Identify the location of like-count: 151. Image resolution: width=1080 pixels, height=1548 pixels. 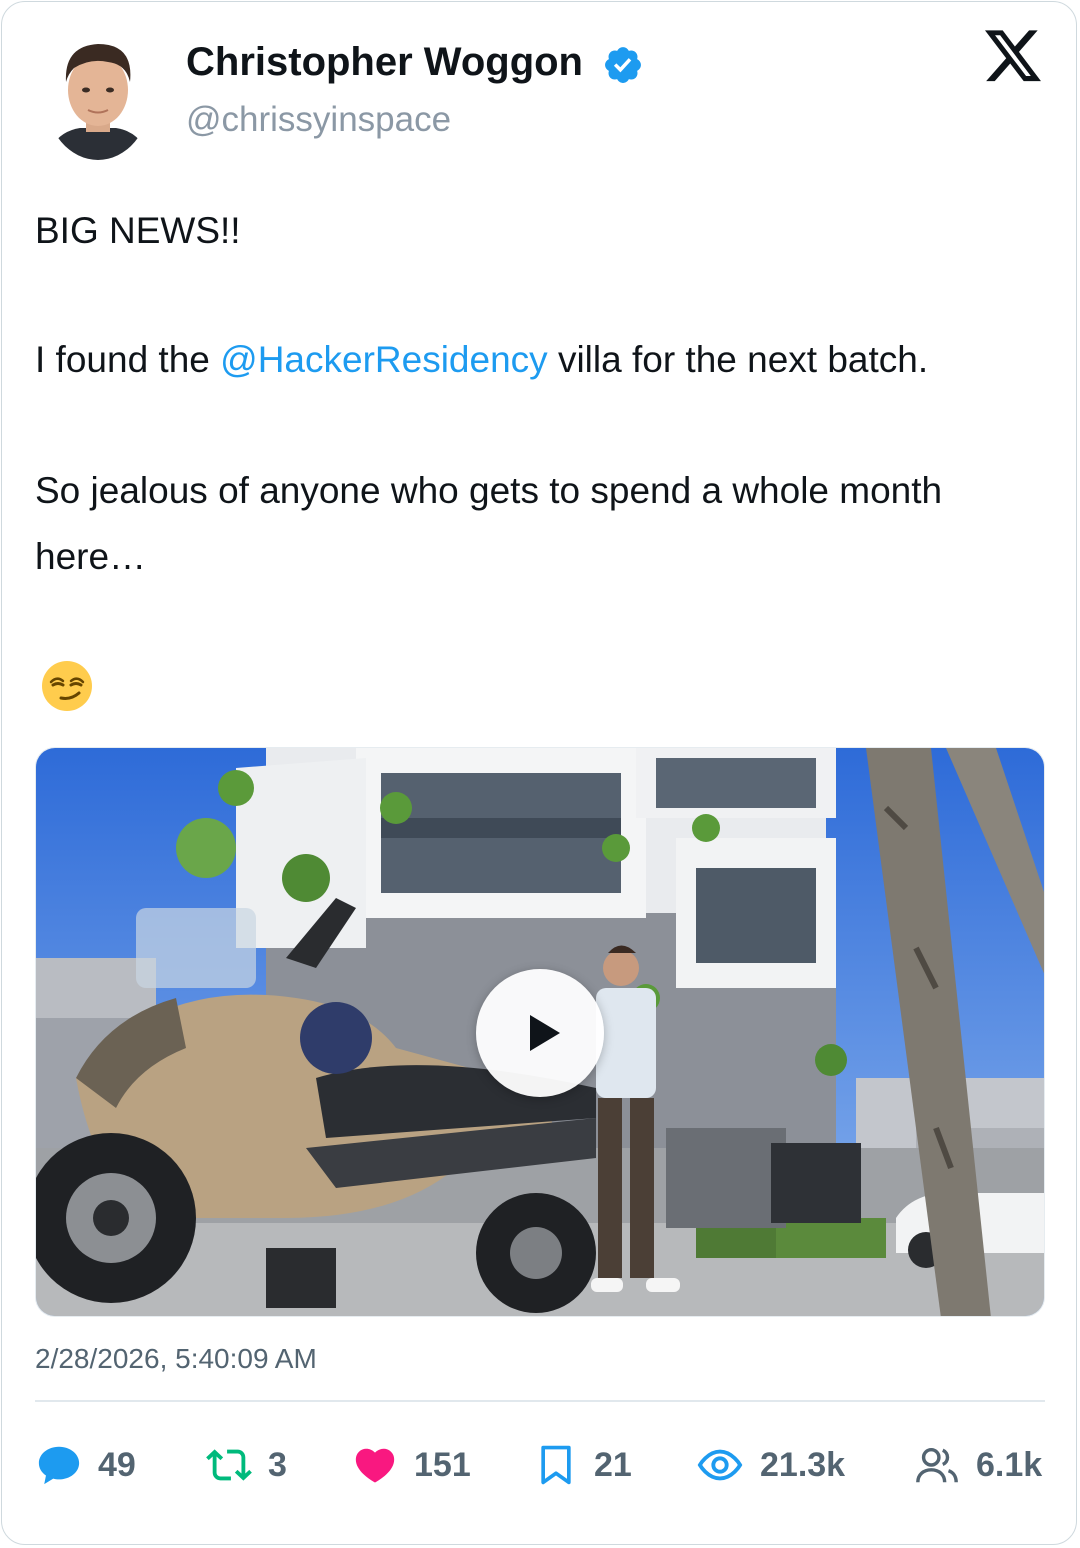
(442, 1464).